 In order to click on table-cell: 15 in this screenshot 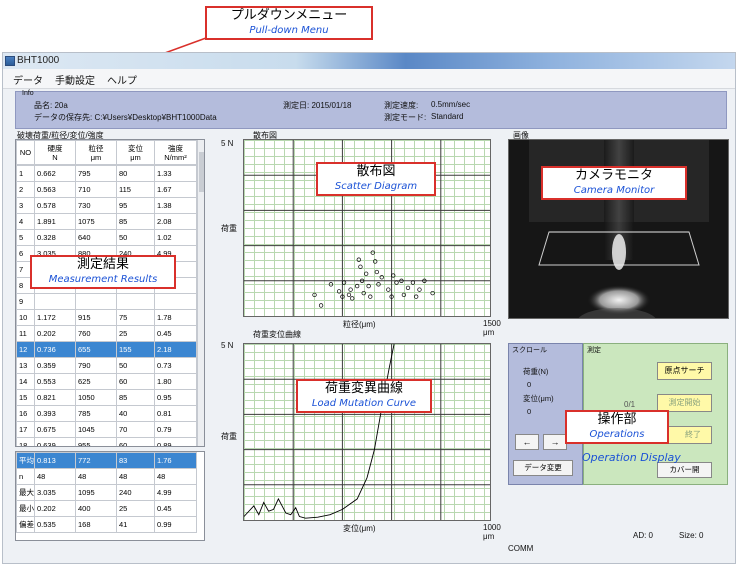, I will do `click(25, 397)`.